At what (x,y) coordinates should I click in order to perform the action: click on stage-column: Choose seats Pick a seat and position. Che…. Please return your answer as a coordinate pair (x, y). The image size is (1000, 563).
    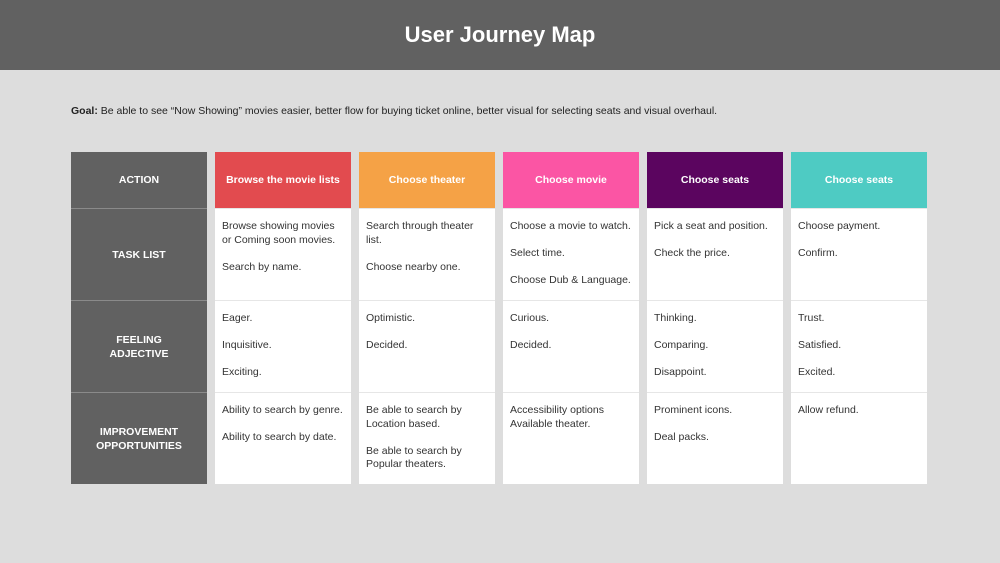
    Looking at the image, I should click on (715, 318).